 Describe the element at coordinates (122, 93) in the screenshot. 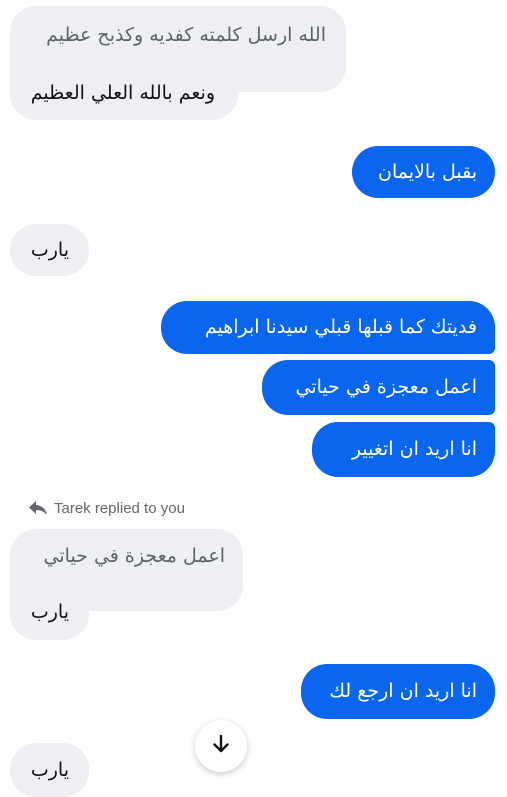

I see `message-text: ونعم بالله العلي العظيم` at that location.